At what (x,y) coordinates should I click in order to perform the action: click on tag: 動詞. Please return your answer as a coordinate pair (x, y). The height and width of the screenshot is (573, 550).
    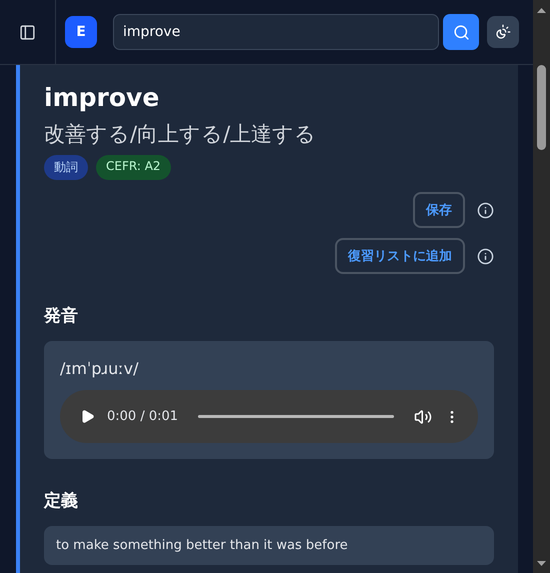
    Looking at the image, I should click on (66, 167).